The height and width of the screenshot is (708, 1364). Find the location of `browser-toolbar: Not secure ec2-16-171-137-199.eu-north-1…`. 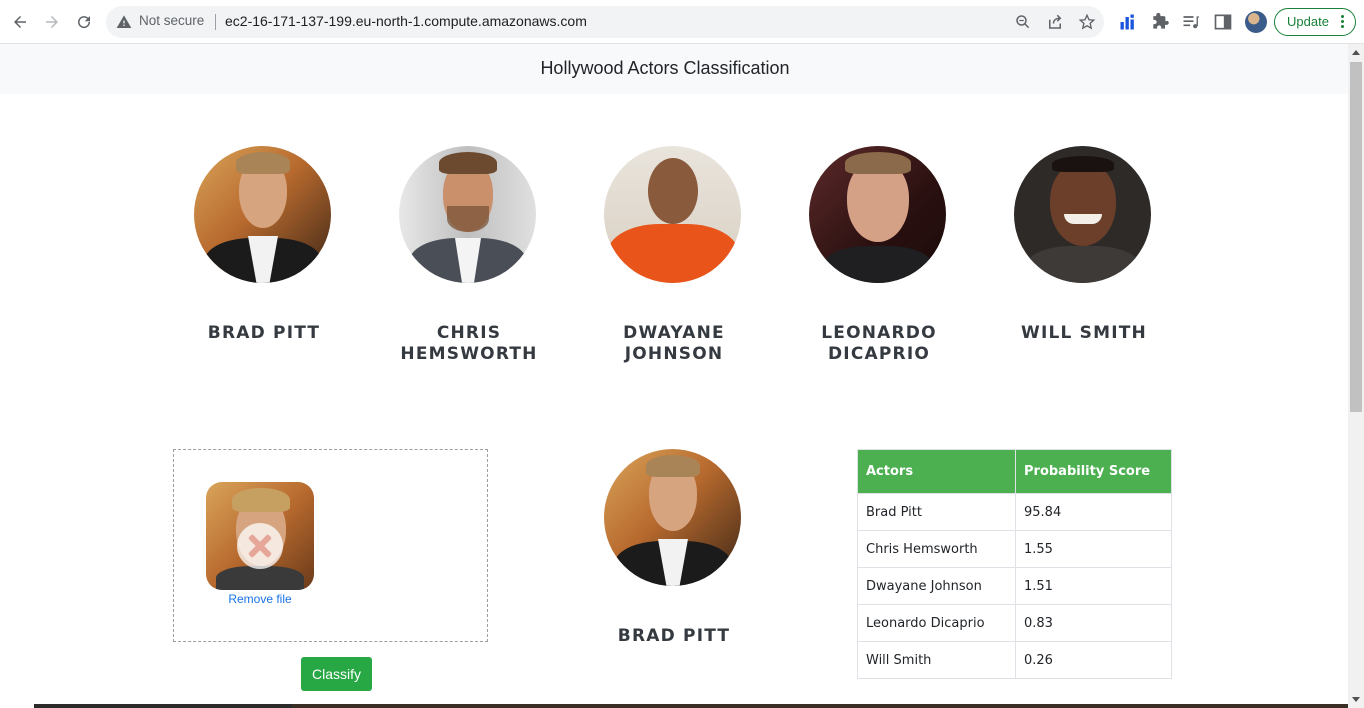

browser-toolbar: Not secure ec2-16-171-137-199.eu-north-1… is located at coordinates (682, 22).